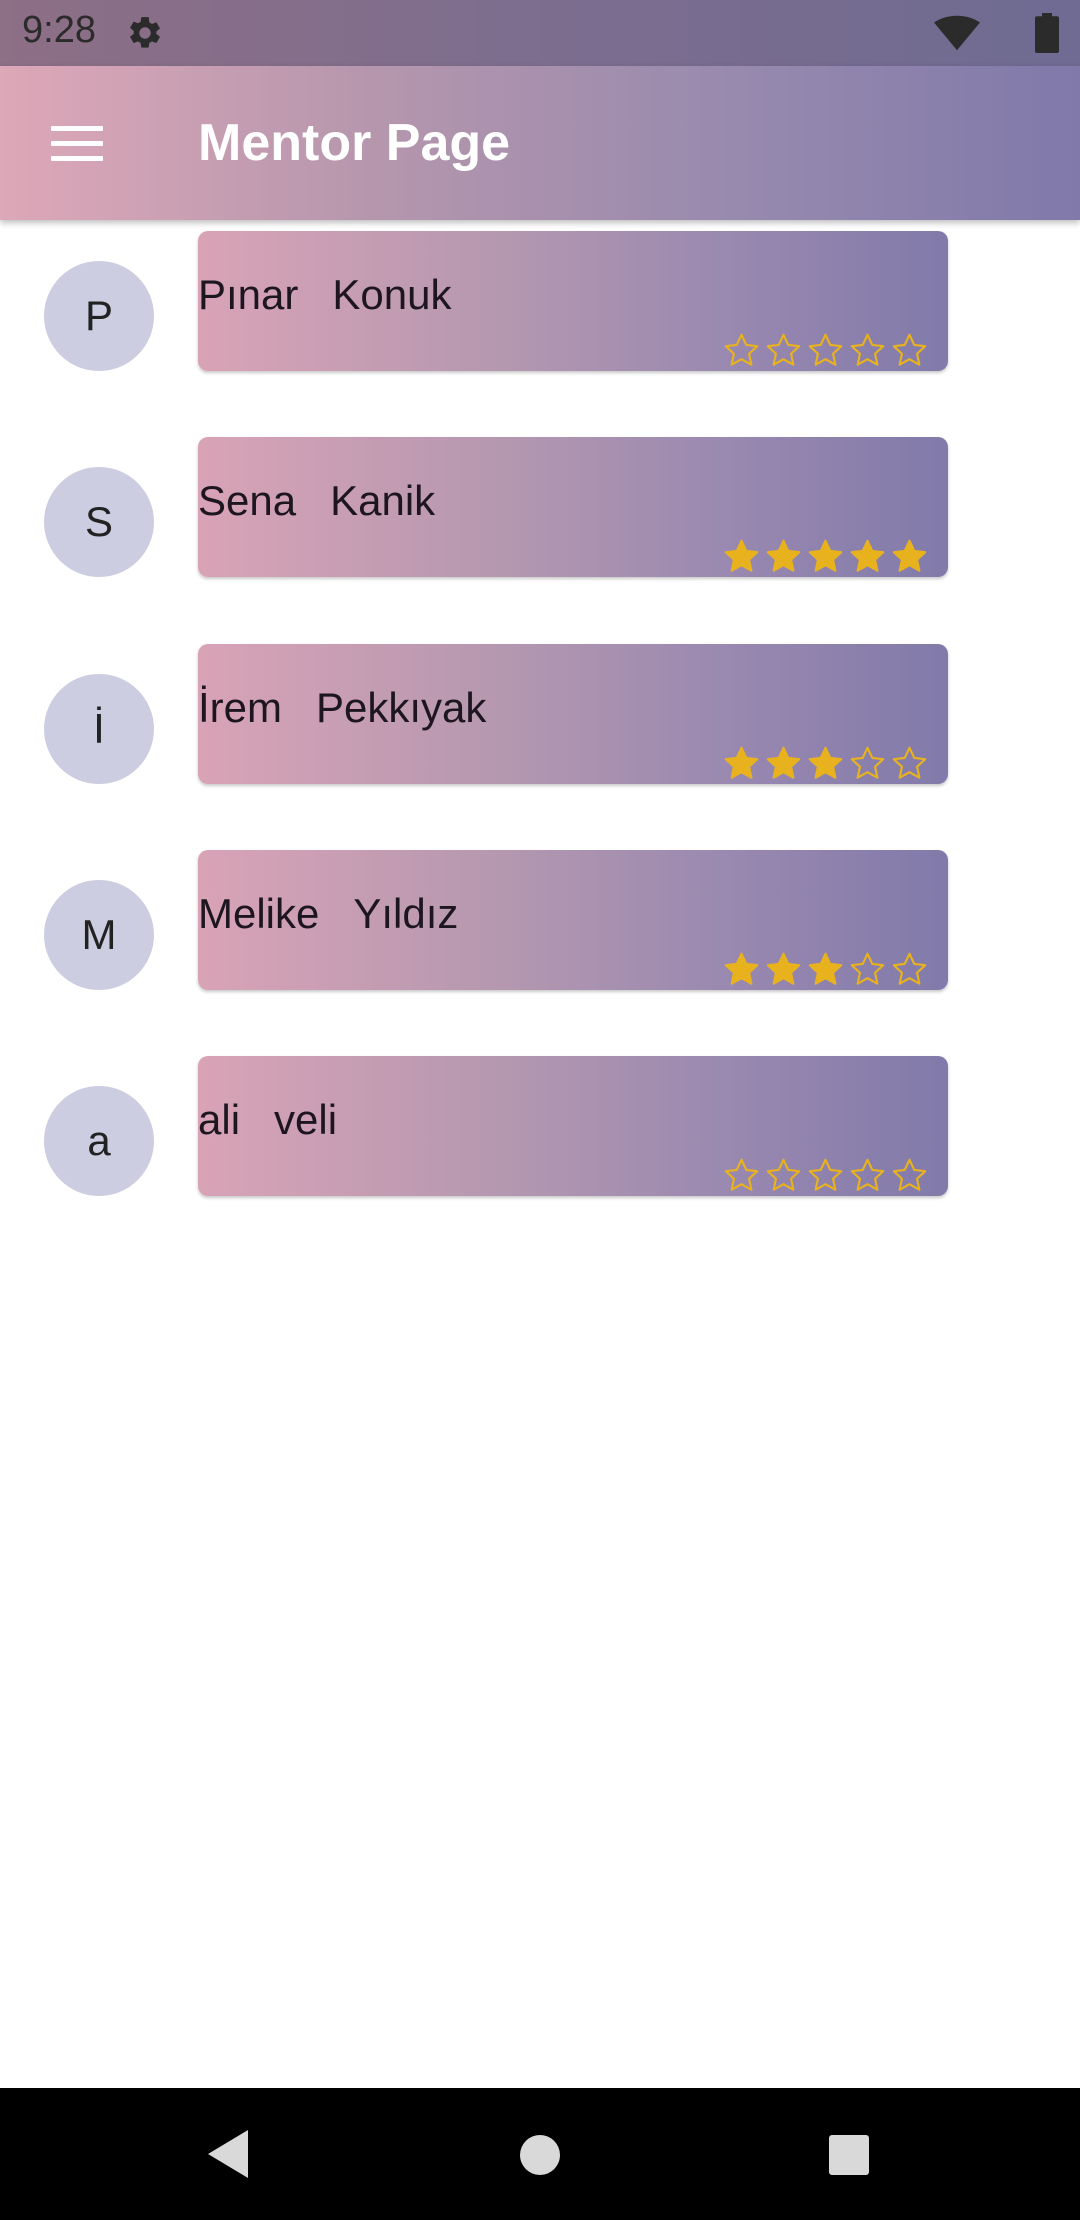 This screenshot has width=1080, height=2220. I want to click on app-bar: Mentor Page, so click(540, 143).